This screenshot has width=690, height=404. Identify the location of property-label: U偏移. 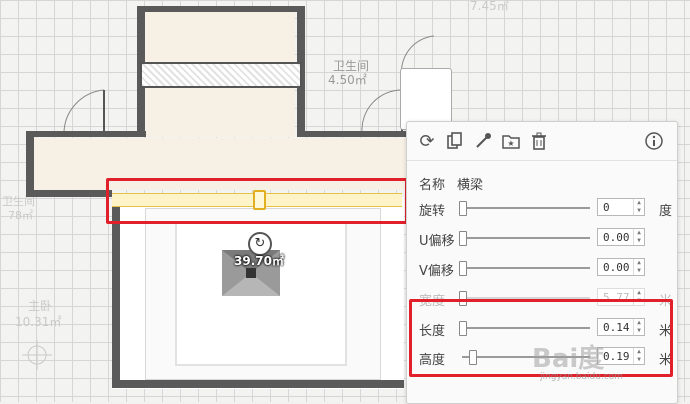
(437, 241).